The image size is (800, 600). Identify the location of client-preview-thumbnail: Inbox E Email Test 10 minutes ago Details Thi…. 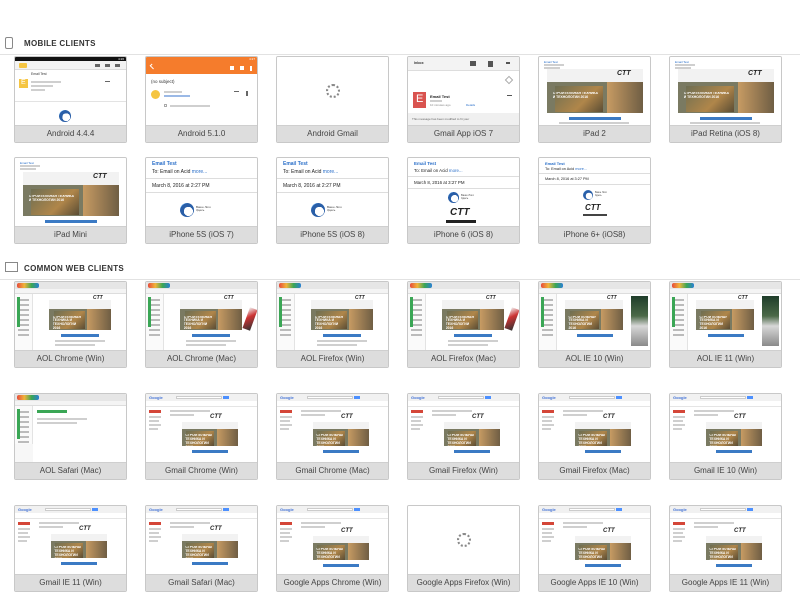
(463, 91).